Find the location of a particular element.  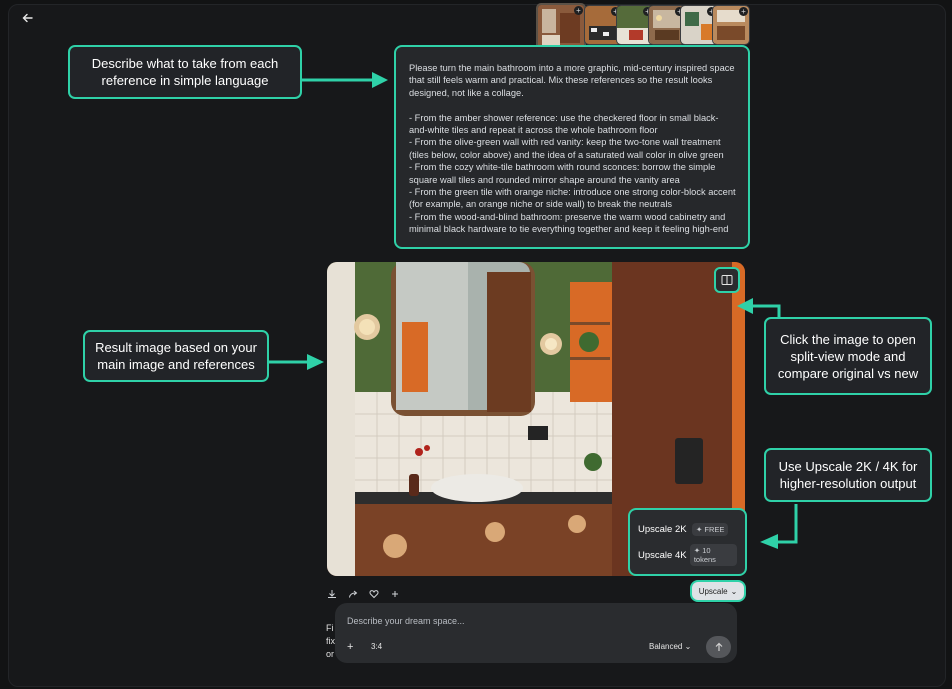

download-icon is located at coordinates (332, 592).